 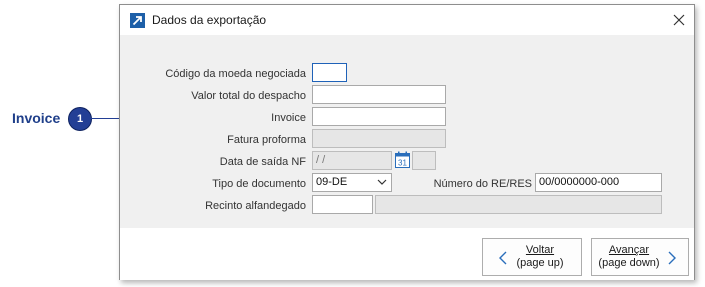 I want to click on callout-label: Invoice, so click(x=36, y=118).